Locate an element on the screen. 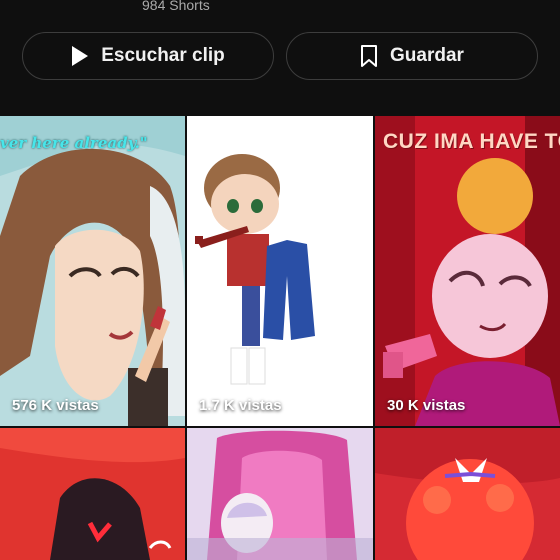 The height and width of the screenshot is (560, 560). thumbnail-caption: CUZ IMA HAVE TO is located at coordinates (471, 141).